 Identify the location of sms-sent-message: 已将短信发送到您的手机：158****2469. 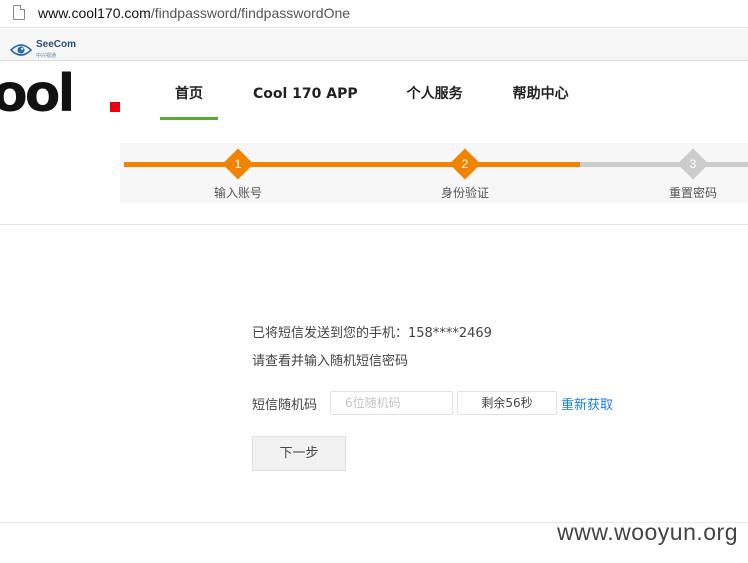
(372, 333).